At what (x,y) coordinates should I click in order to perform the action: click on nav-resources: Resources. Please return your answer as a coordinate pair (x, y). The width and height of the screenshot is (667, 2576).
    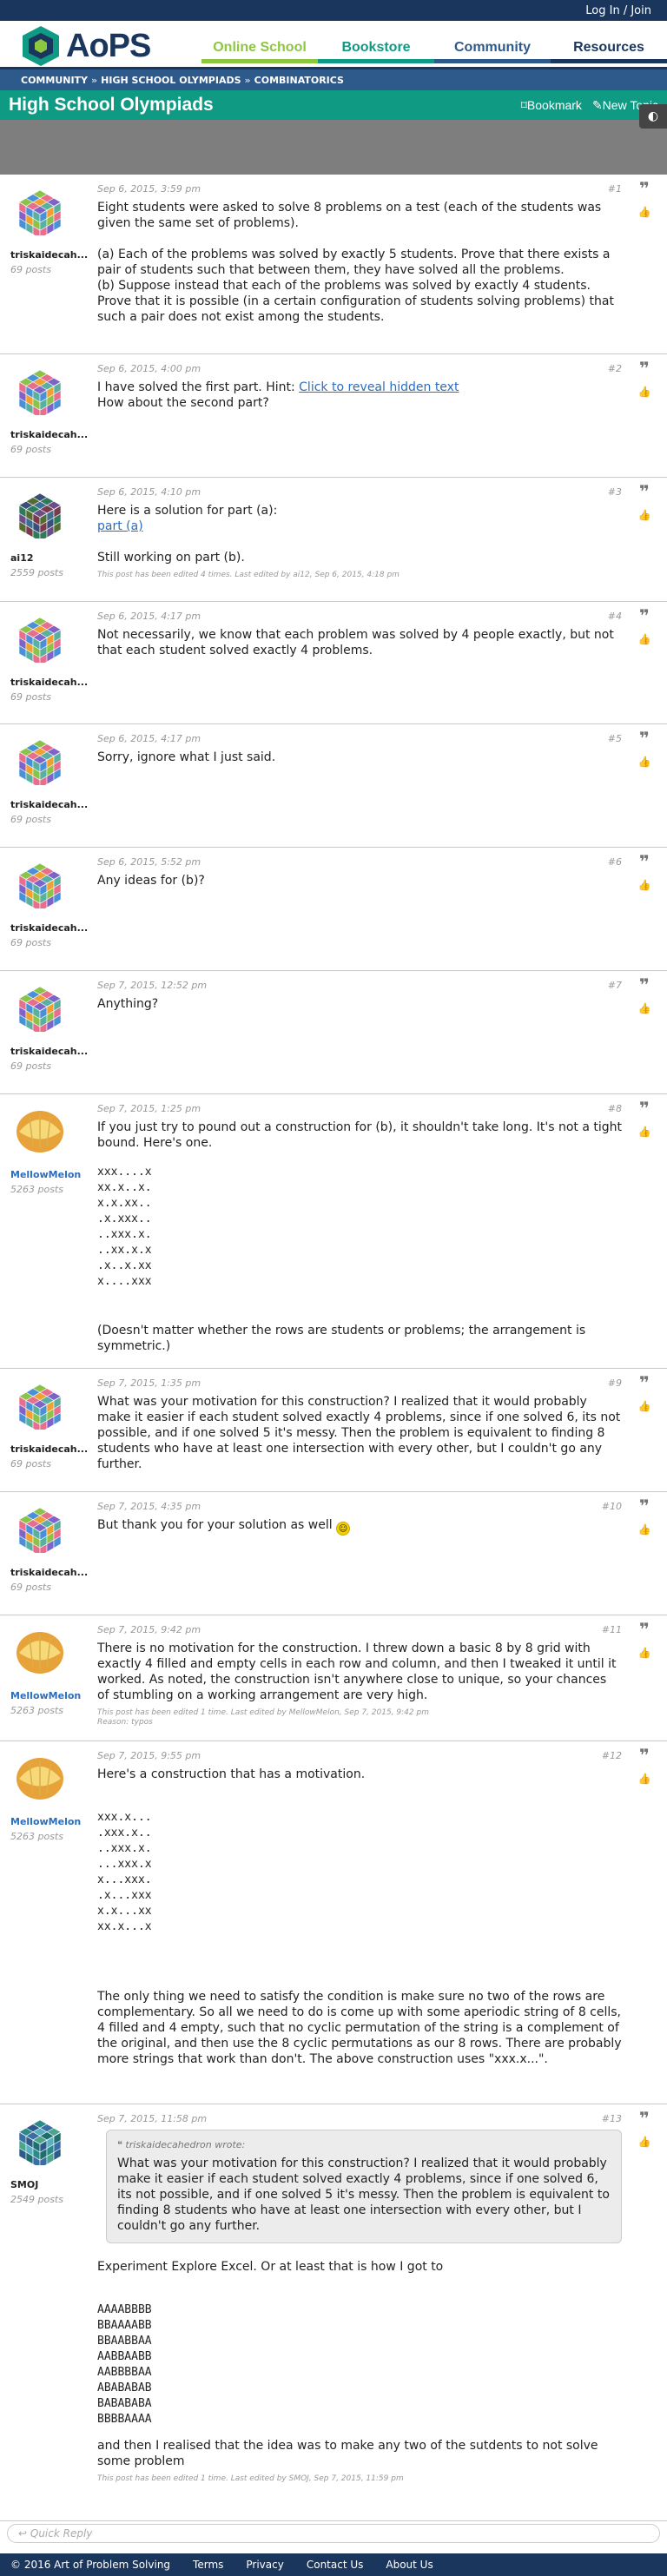
    Looking at the image, I should click on (609, 54).